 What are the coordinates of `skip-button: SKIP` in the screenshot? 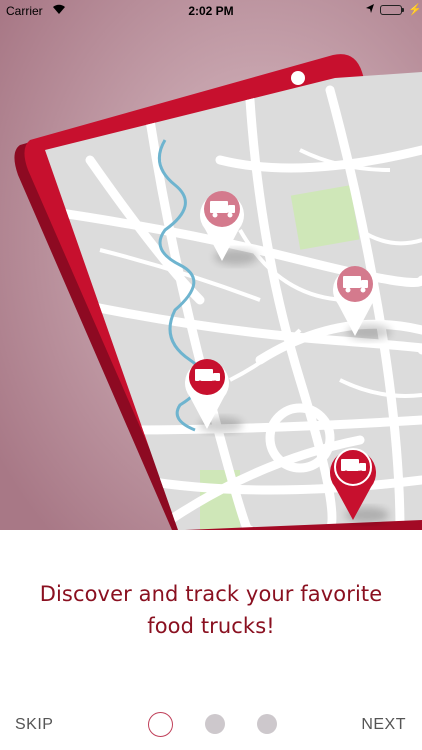 It's located at (34, 725).